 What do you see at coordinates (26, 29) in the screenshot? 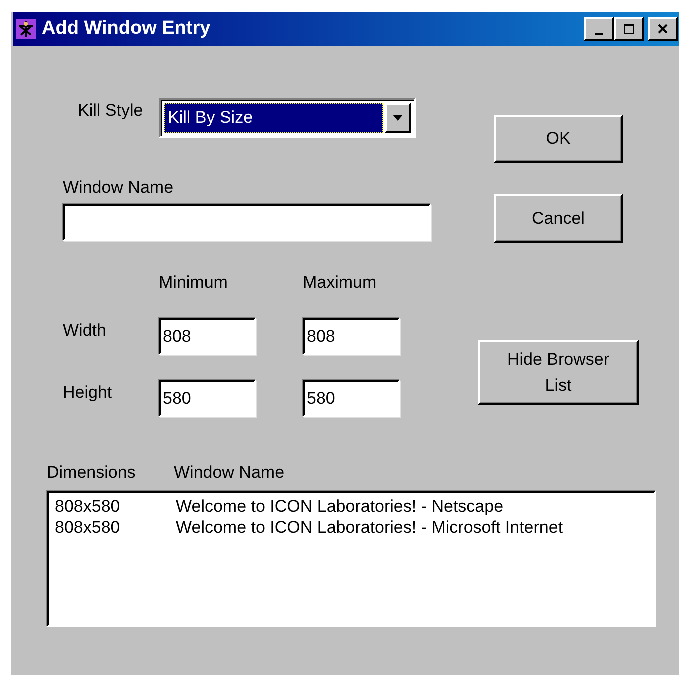
I see `app-icon` at bounding box center [26, 29].